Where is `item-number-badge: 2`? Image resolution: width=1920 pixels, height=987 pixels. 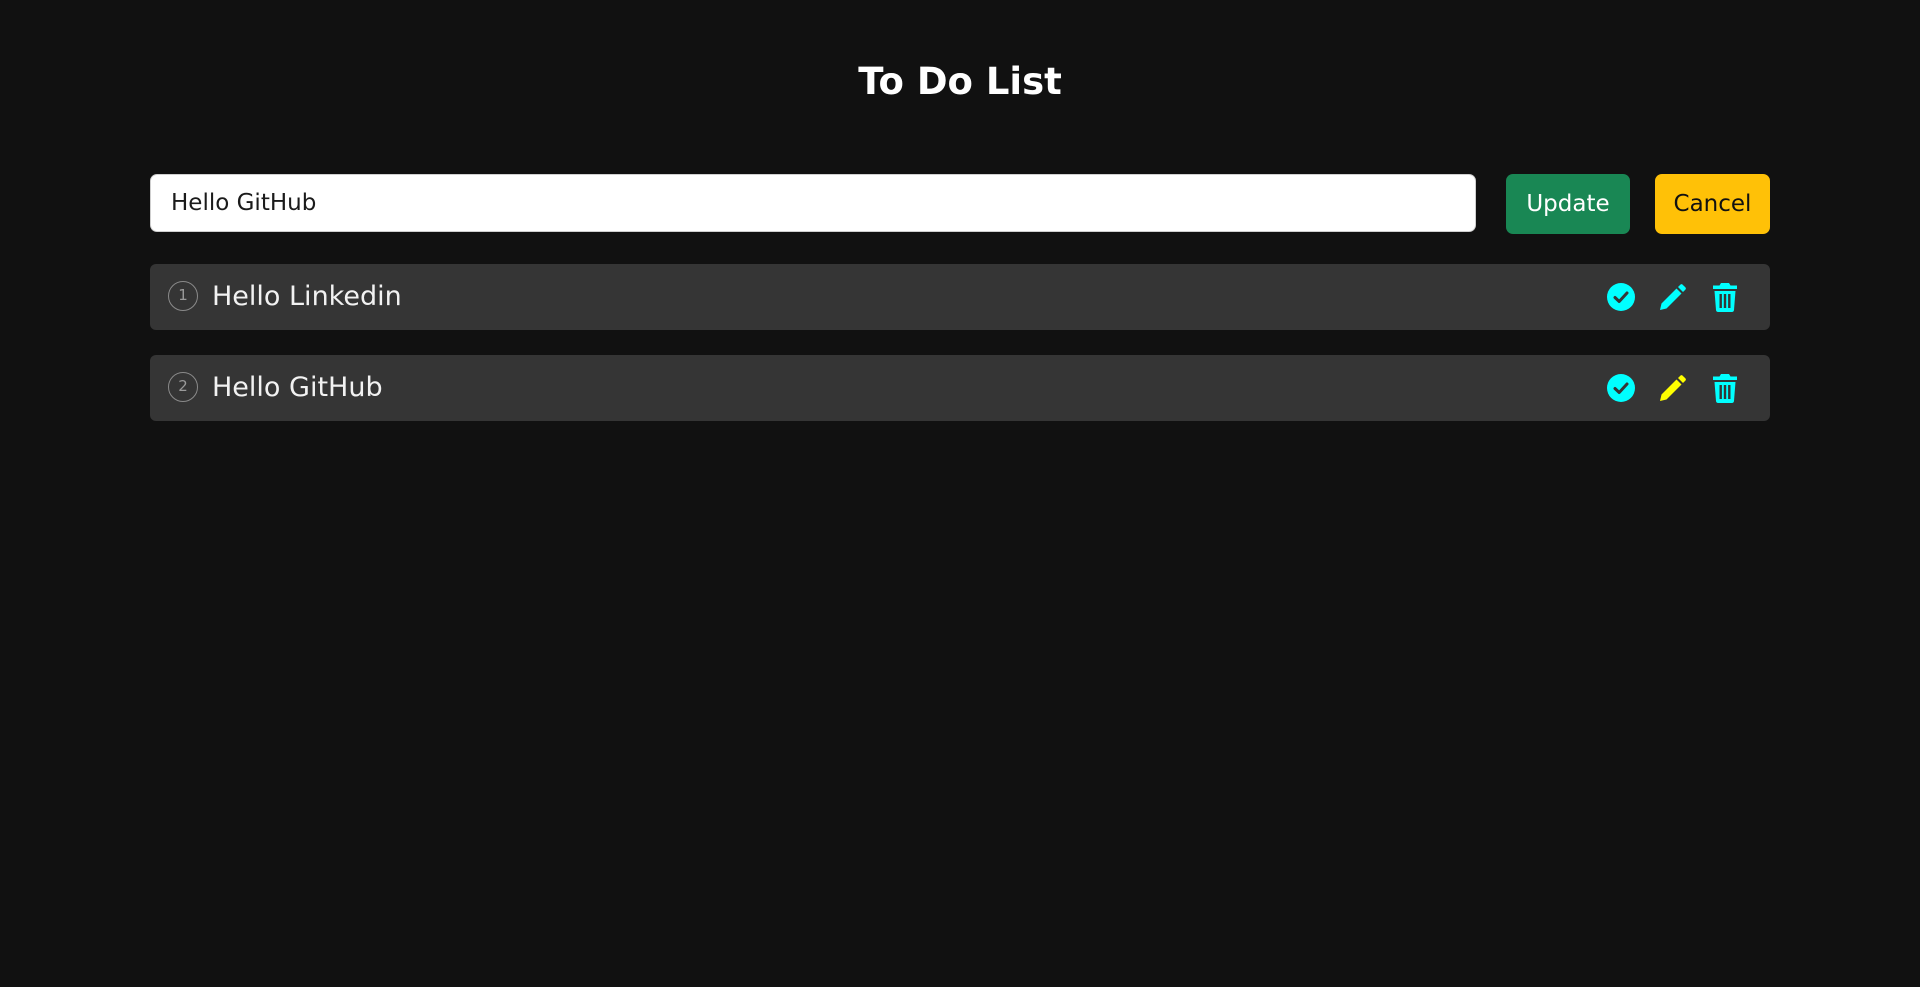
item-number-badge: 2 is located at coordinates (183, 387).